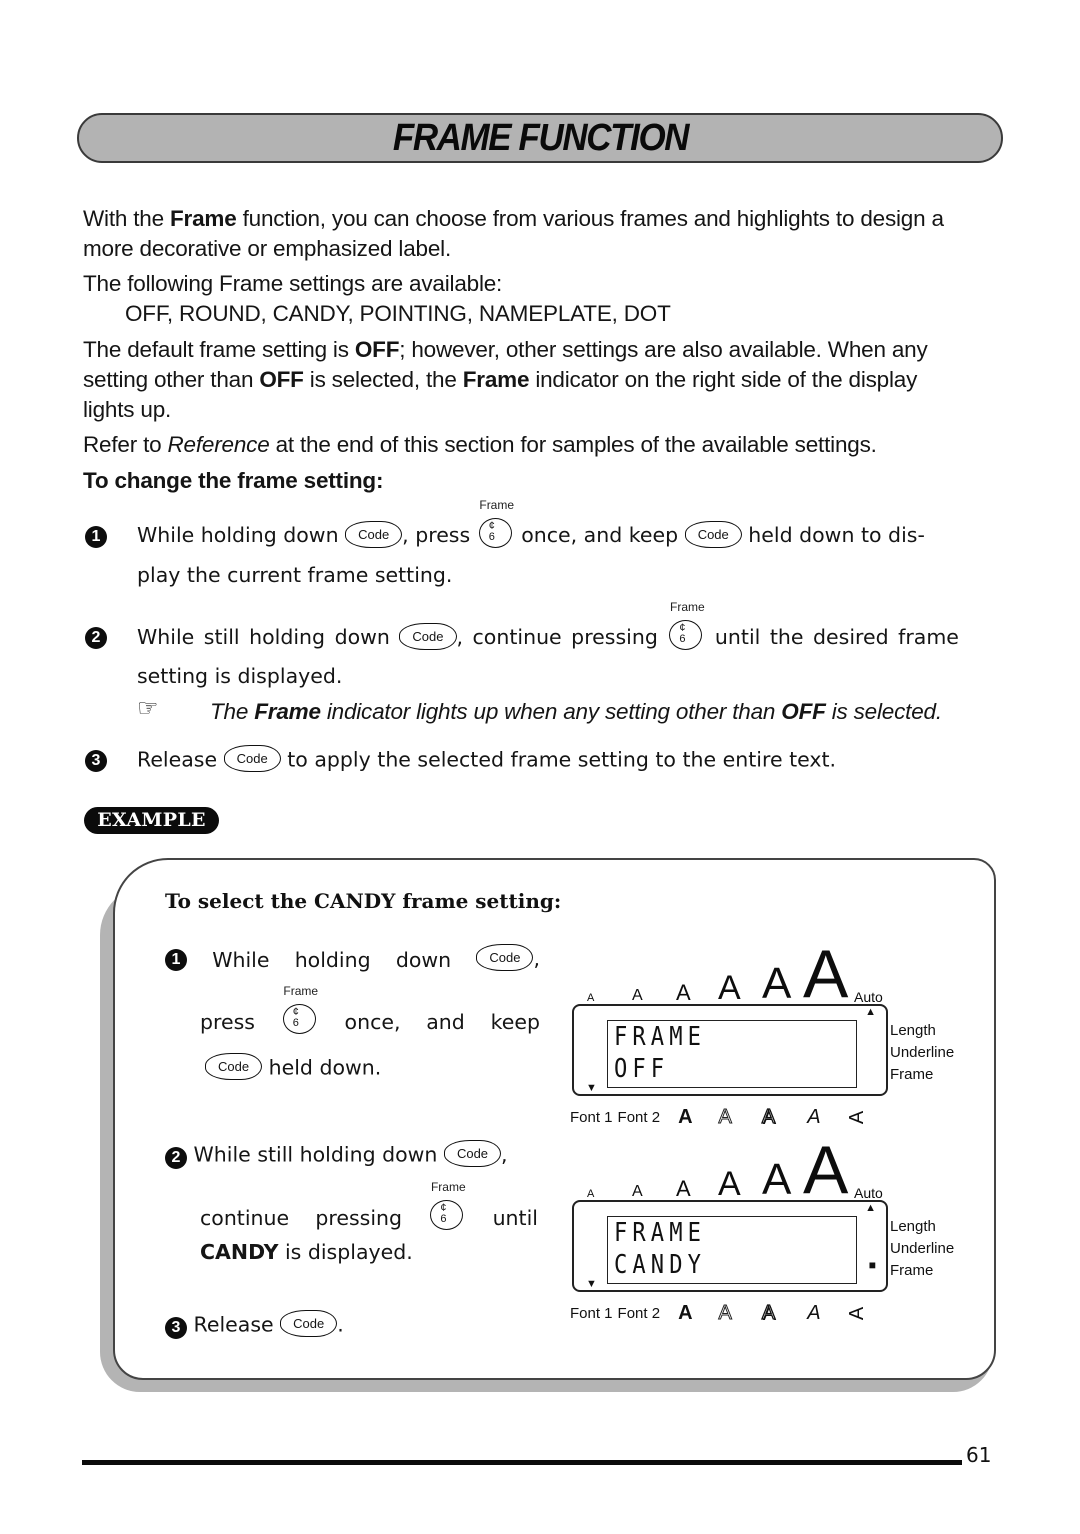 Image resolution: width=1080 pixels, height=1534 pixels. Describe the element at coordinates (369, 1206) in the screenshot. I see `example-step-2-line-2: continue pressing Frame ¢ 6 until` at that location.